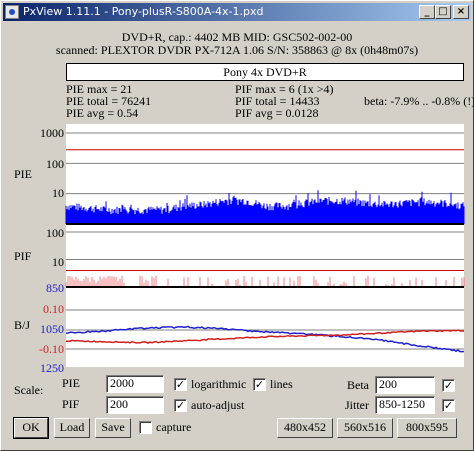 The width and height of the screenshot is (474, 451). What do you see at coordinates (259, 384) in the screenshot?
I see `lines-checkbox: ✓` at bounding box center [259, 384].